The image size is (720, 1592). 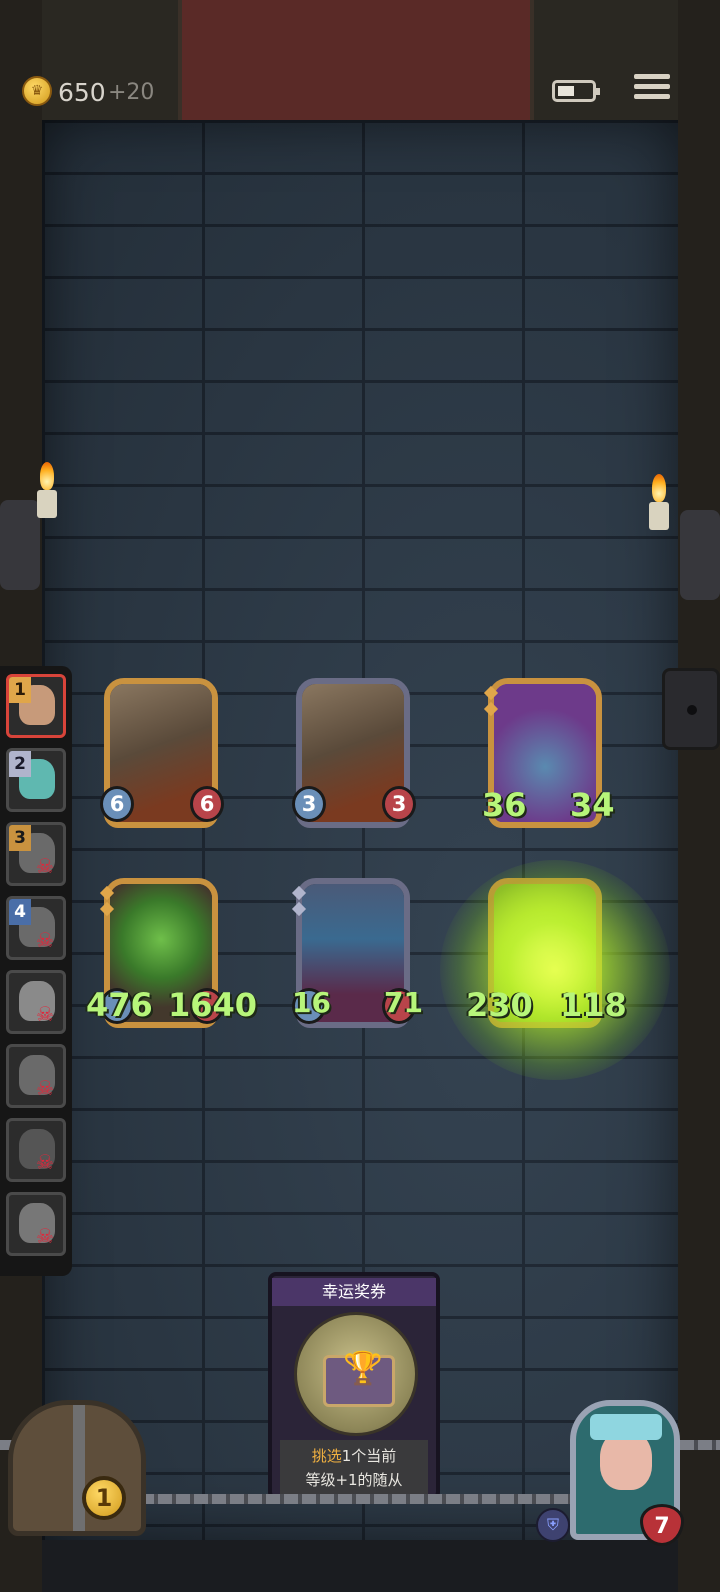 What do you see at coordinates (20, 764) in the screenshot?
I see `rank-badge: 2` at bounding box center [20, 764].